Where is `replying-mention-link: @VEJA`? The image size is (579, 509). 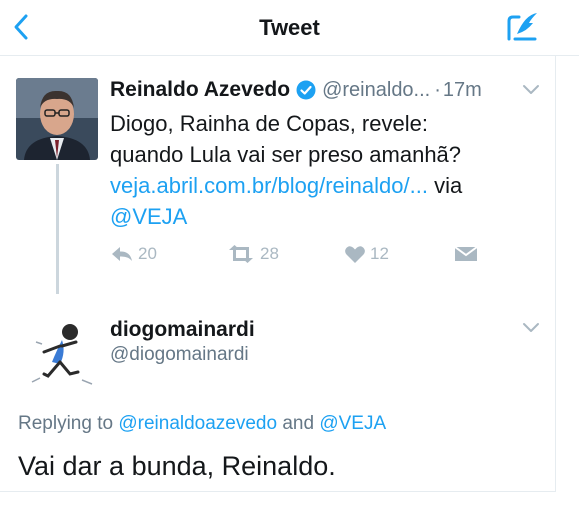 replying-mention-link: @VEJA is located at coordinates (352, 423).